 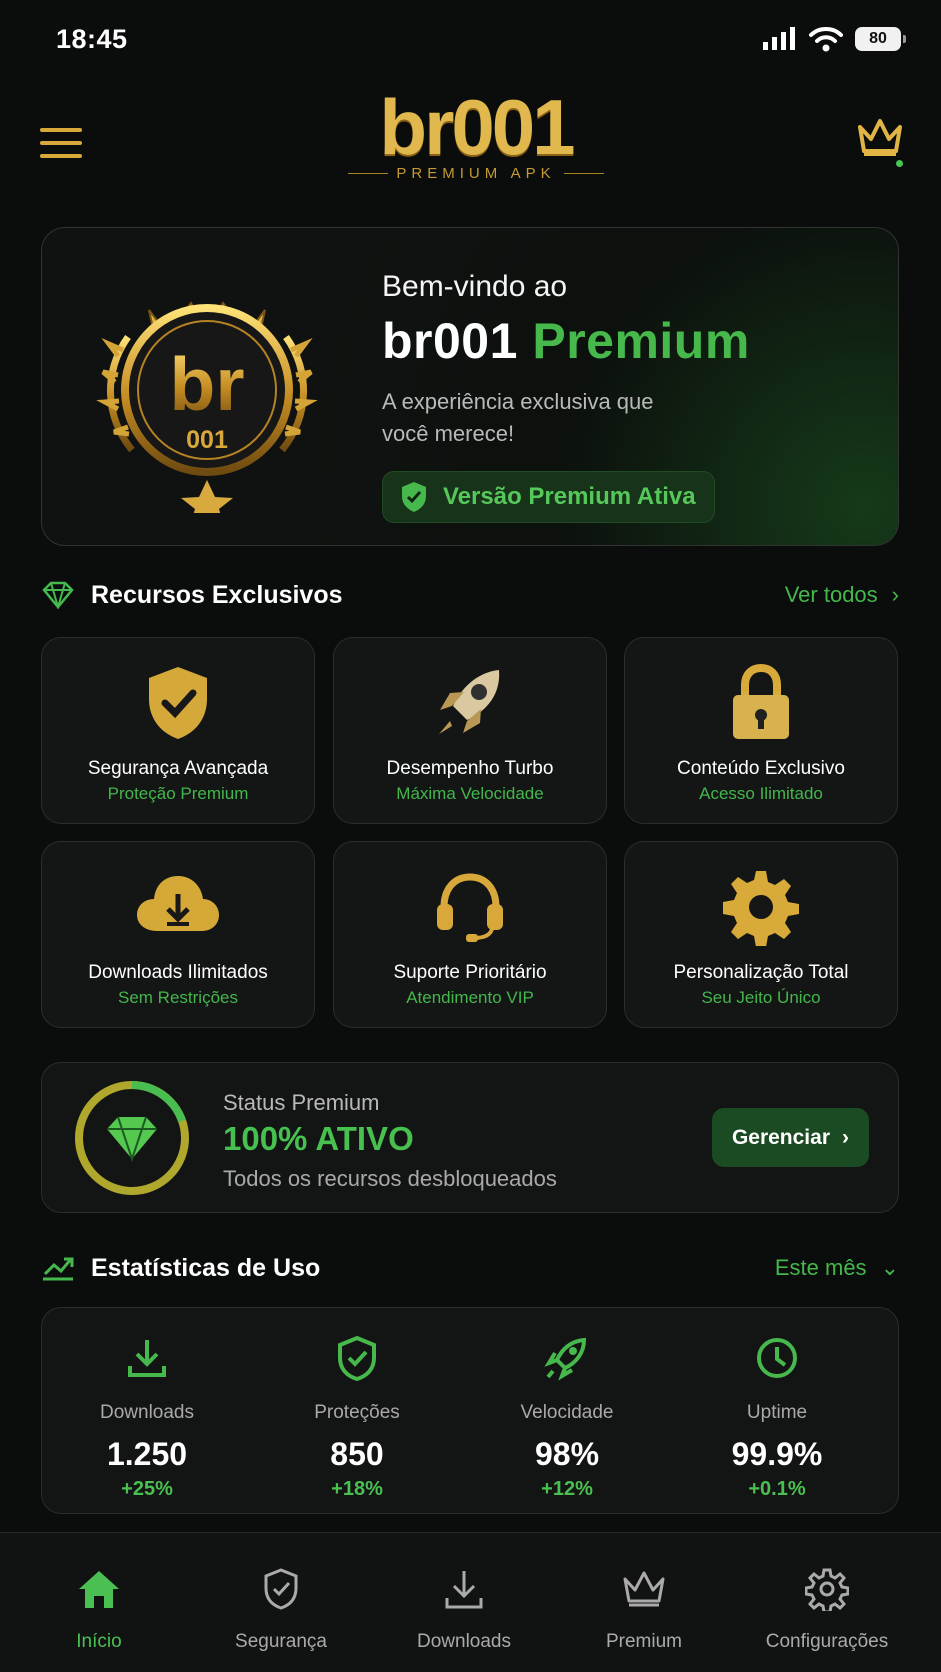 I want to click on cloud-download-icon, so click(x=178, y=903).